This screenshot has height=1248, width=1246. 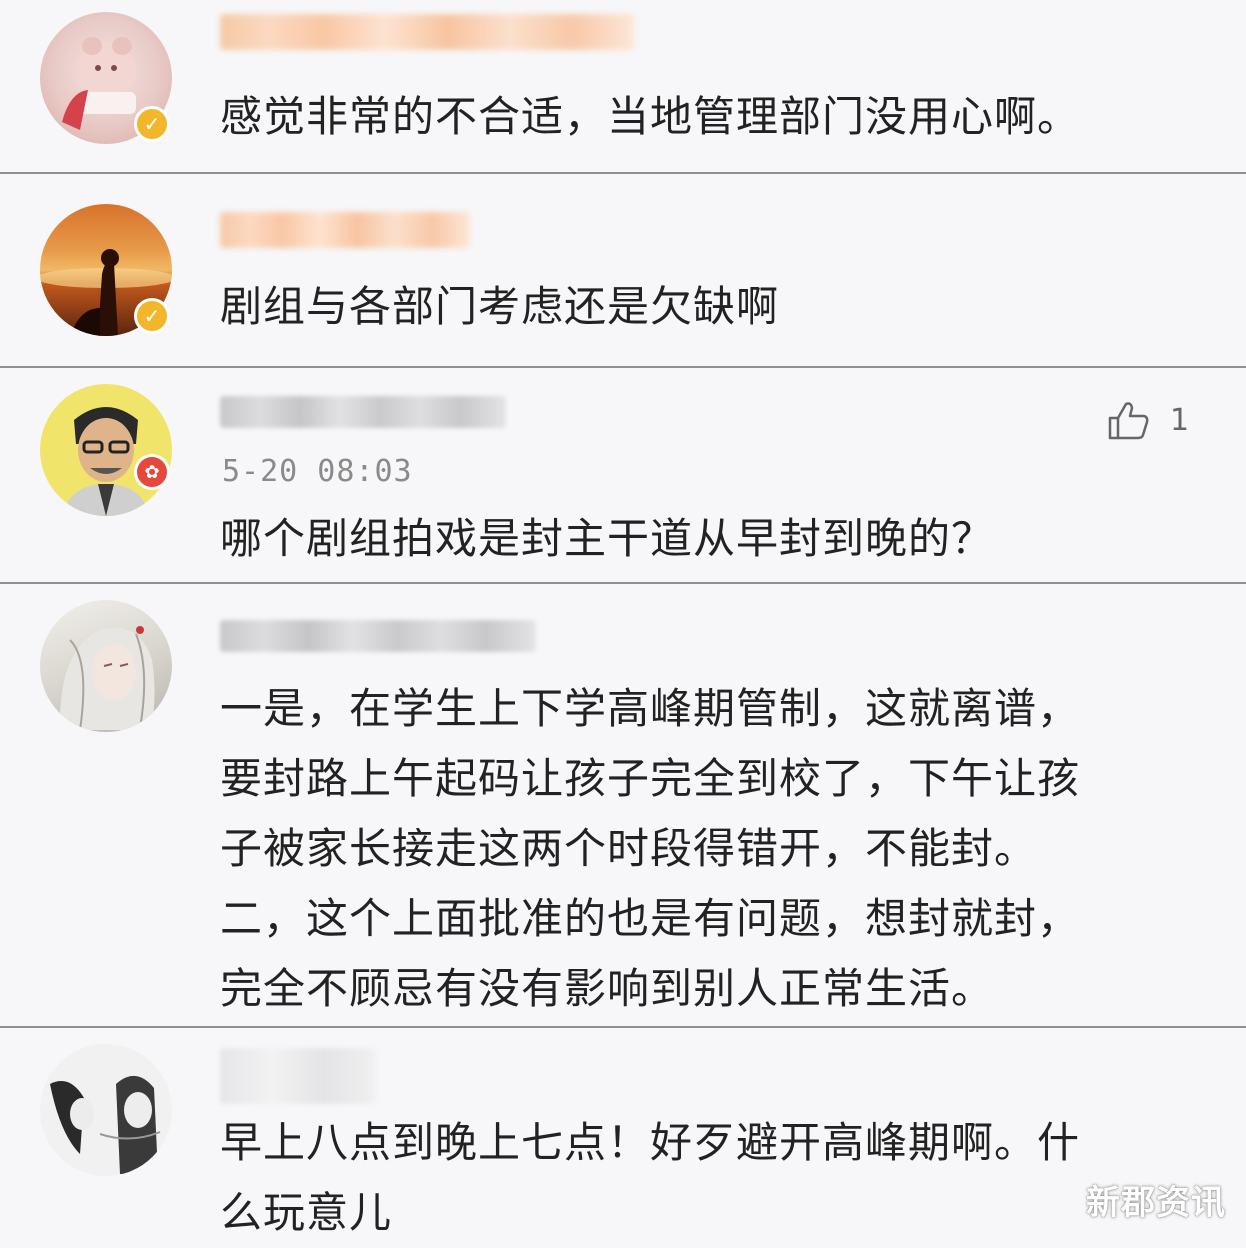 What do you see at coordinates (650, 778) in the screenshot?
I see `comment-text-line: 要封路上午起码让孩子完全到校了，下午让孩` at bounding box center [650, 778].